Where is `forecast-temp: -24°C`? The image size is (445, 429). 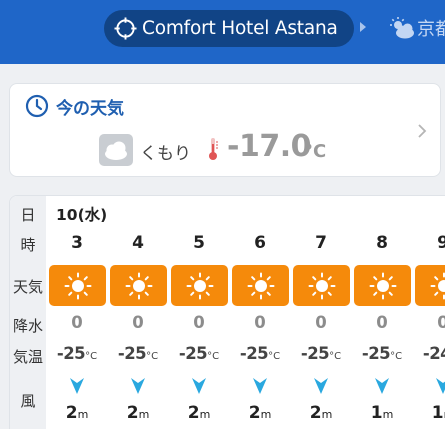 forecast-temp: -24°C is located at coordinates (429, 353).